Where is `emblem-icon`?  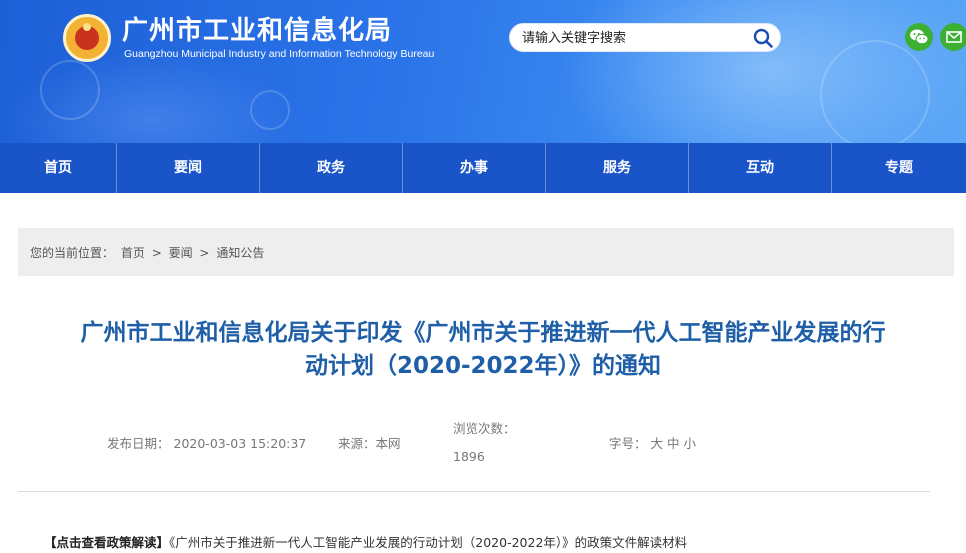
emblem-icon is located at coordinates (87, 38).